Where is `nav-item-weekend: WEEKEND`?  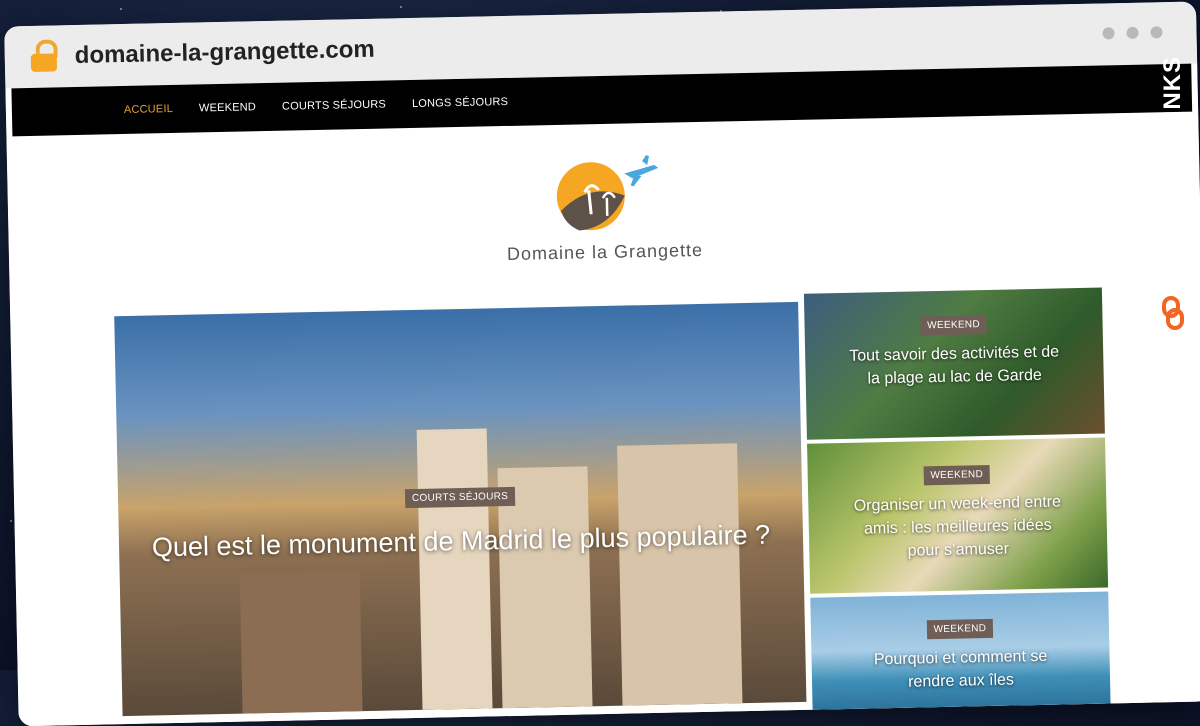
nav-item-weekend: WEEKEND is located at coordinates (227, 107).